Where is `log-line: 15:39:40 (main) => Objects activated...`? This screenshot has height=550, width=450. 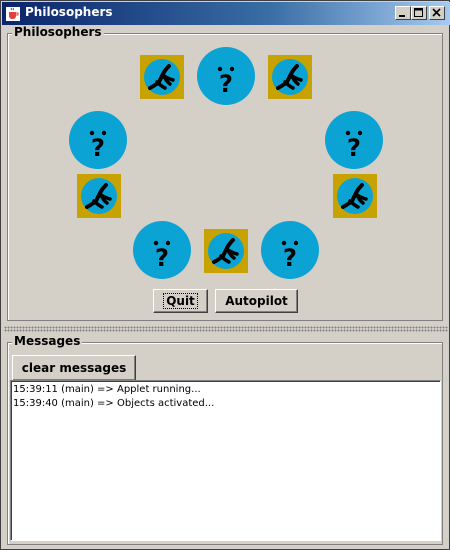 log-line: 15:39:40 (main) => Objects activated... is located at coordinates (114, 403).